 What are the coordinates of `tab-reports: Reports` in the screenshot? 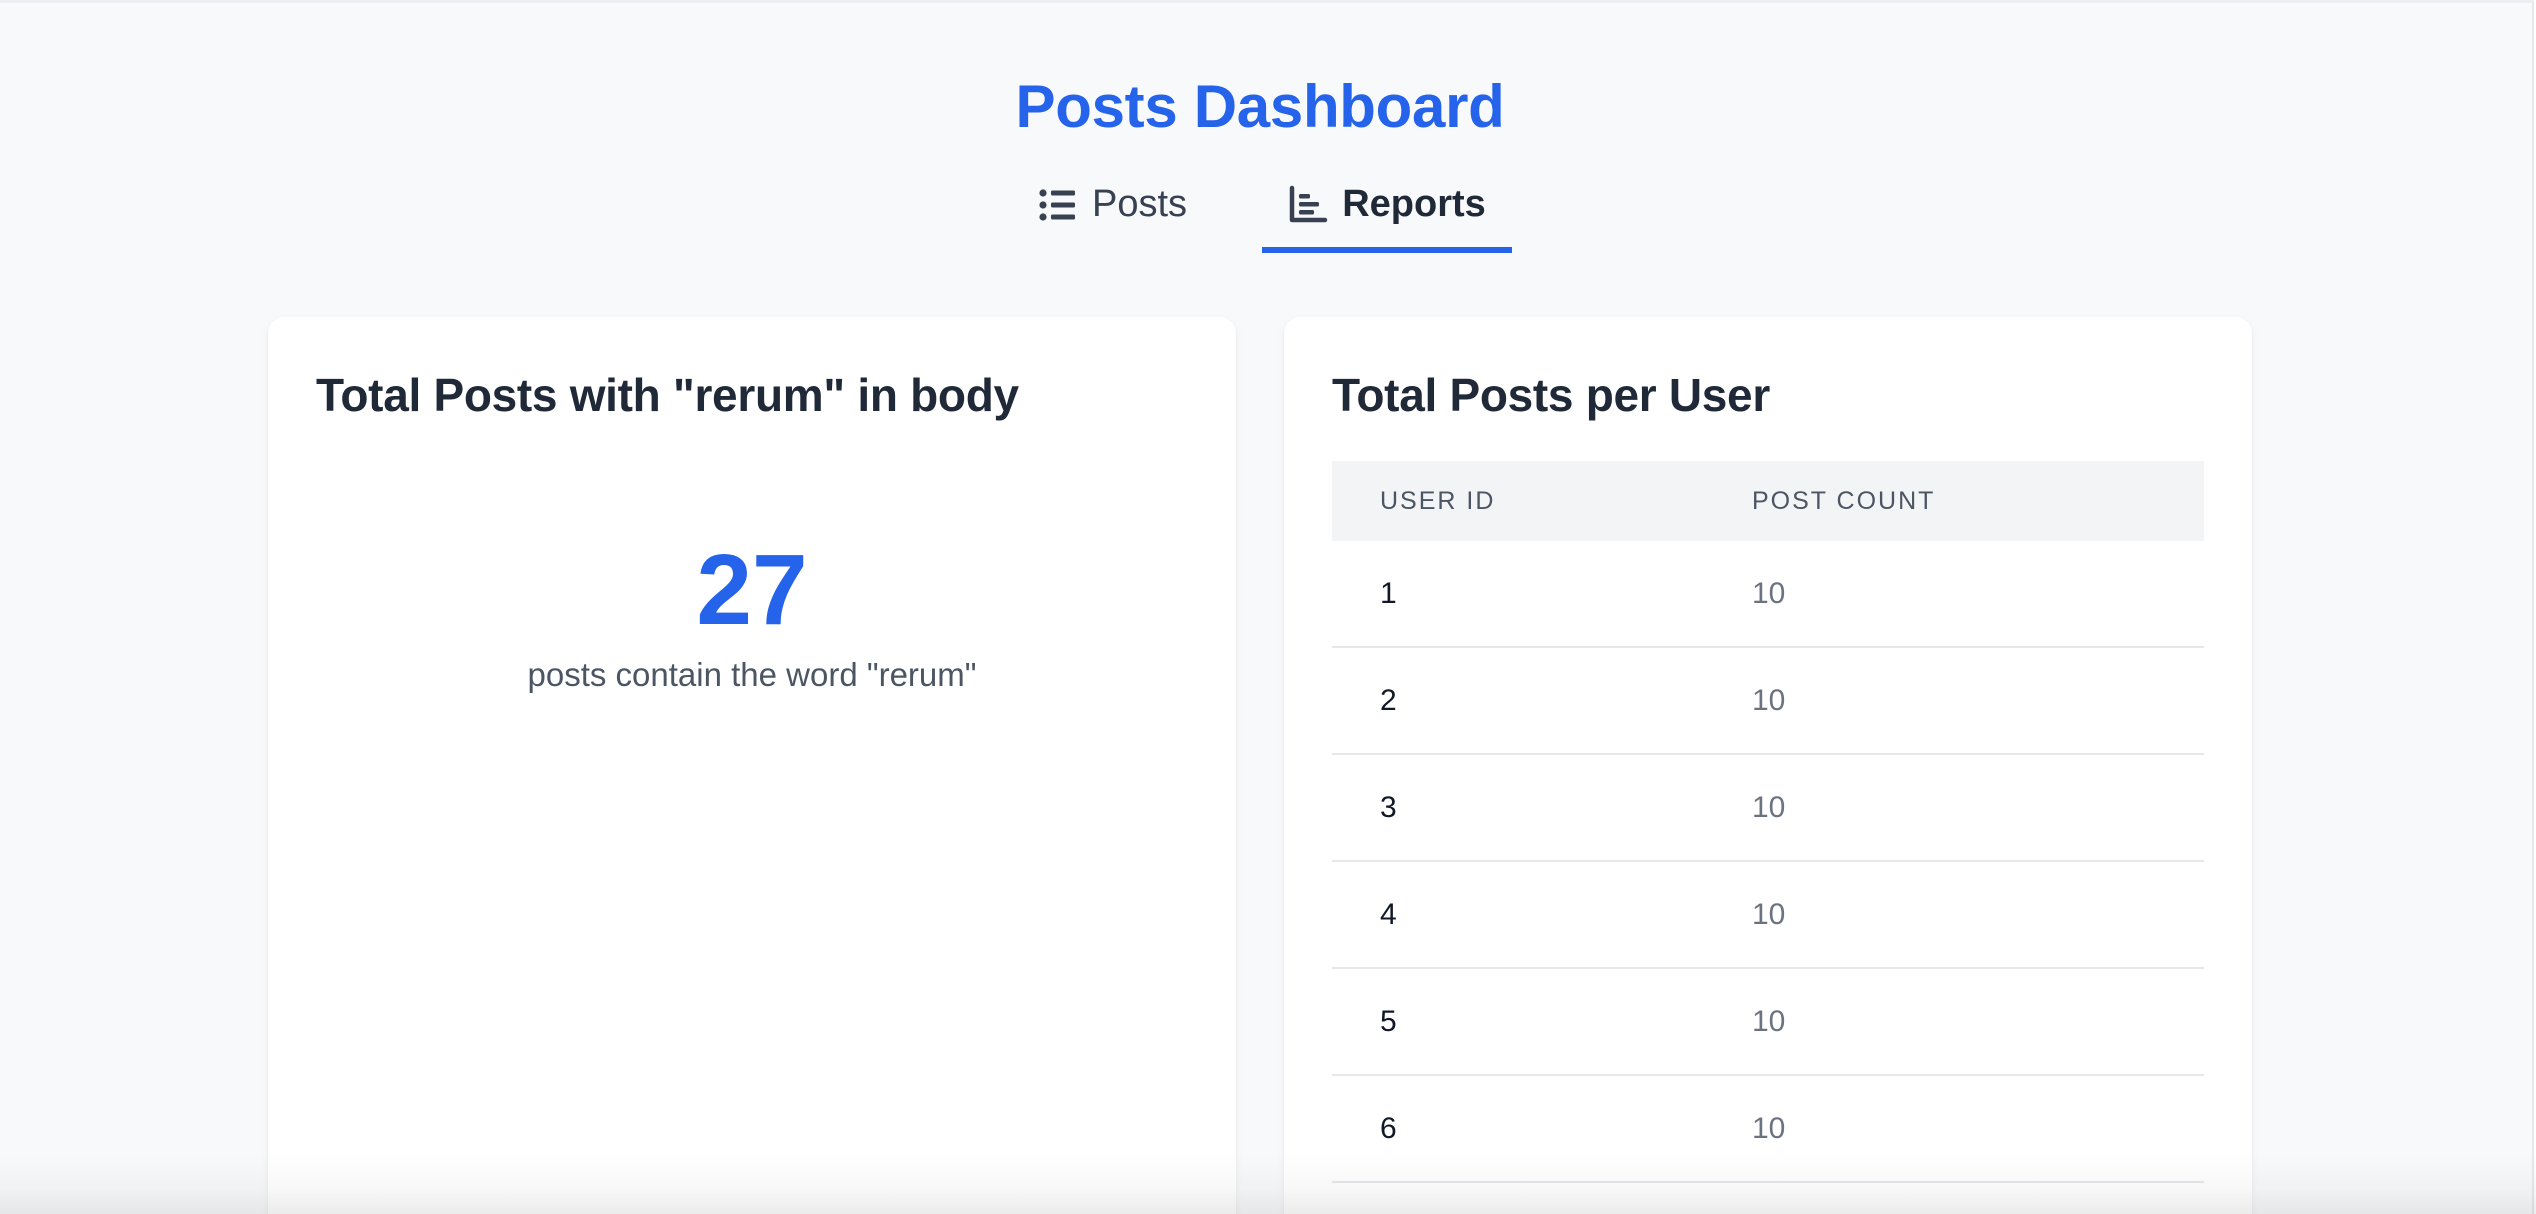 It's located at (1387, 212).